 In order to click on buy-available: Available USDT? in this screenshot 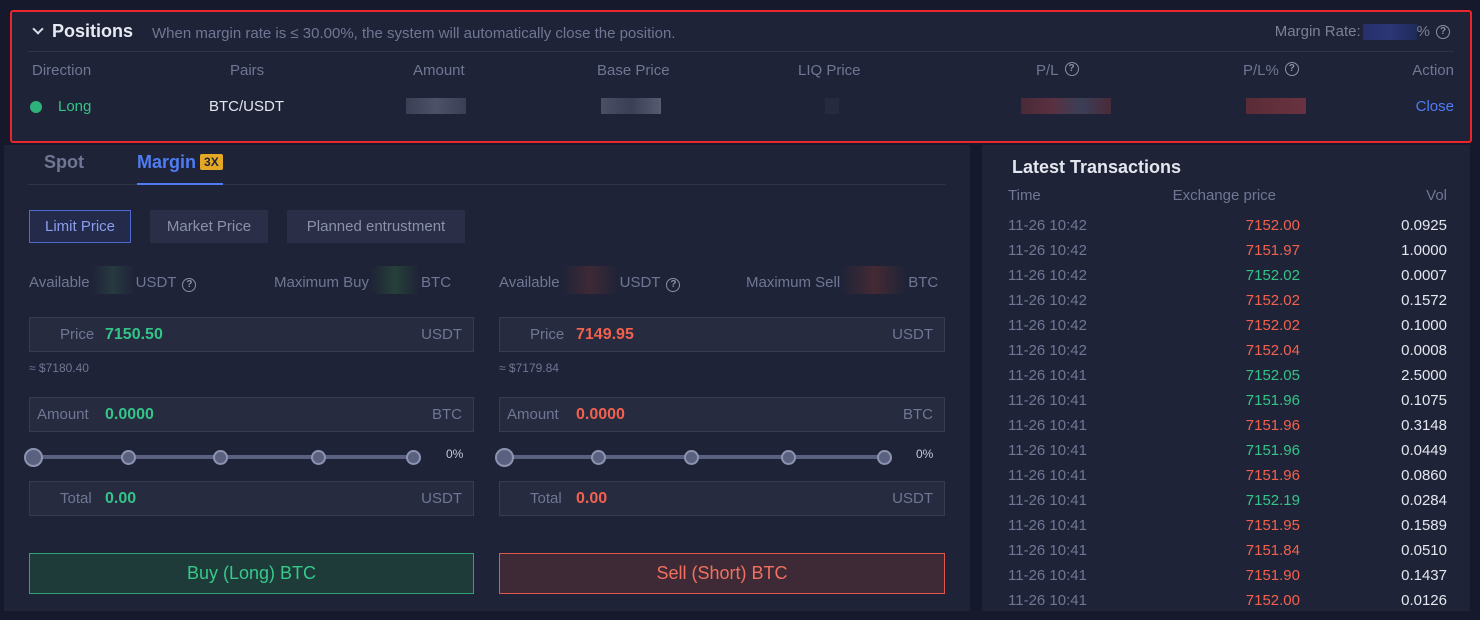, I will do `click(113, 280)`.